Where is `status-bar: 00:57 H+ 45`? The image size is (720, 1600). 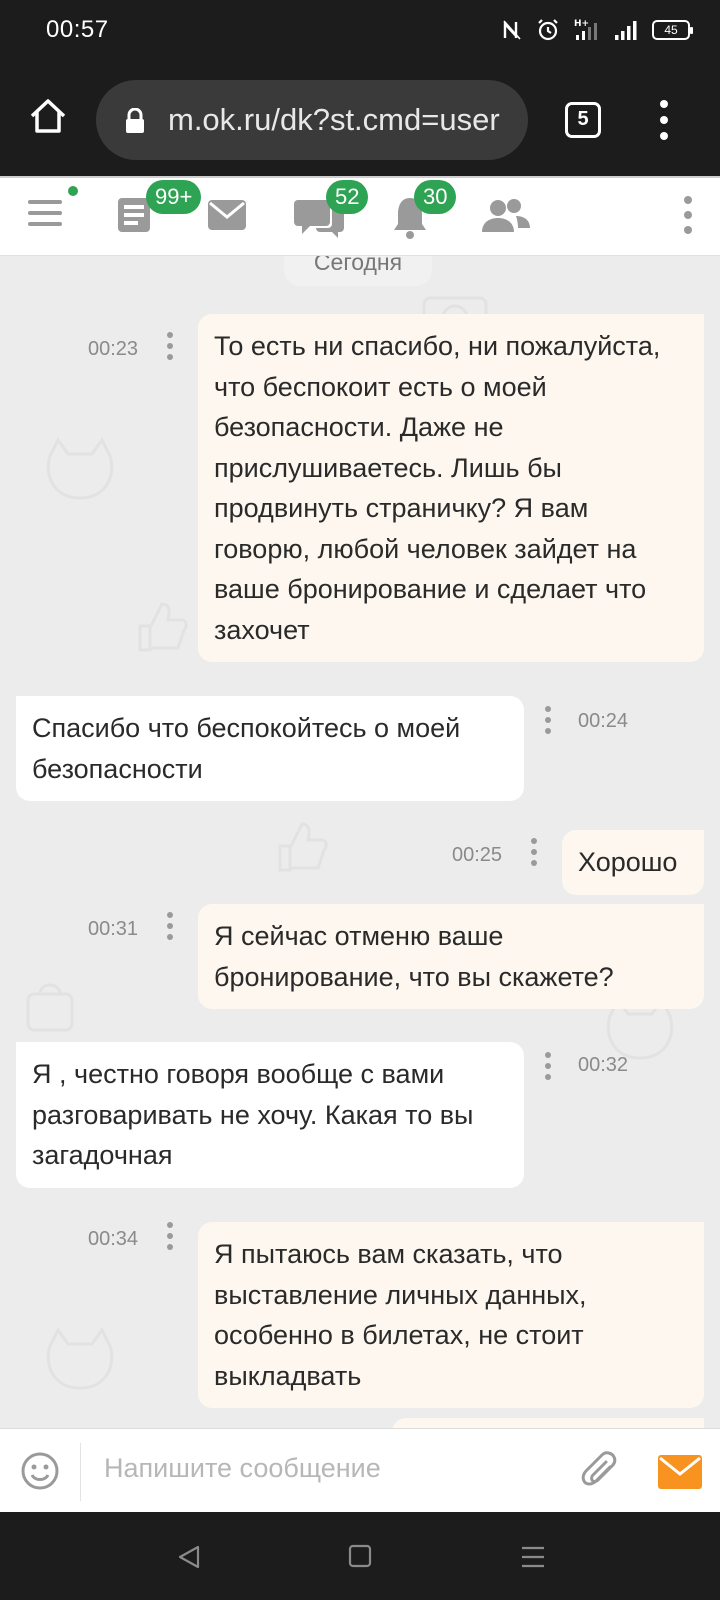
status-bar: 00:57 H+ 45 is located at coordinates (360, 32).